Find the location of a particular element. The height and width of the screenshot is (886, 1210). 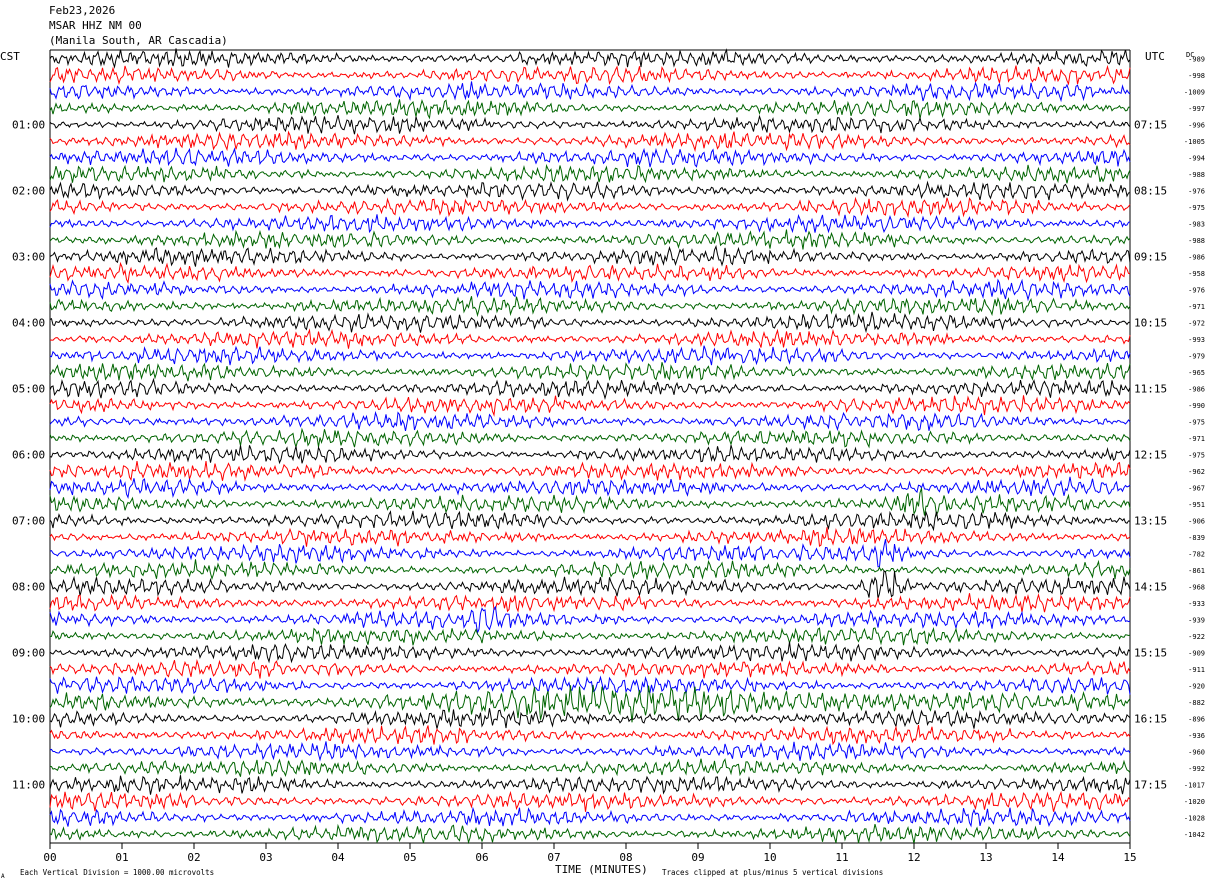

right-time-label: 09:15 is located at coordinates (1150, 257).